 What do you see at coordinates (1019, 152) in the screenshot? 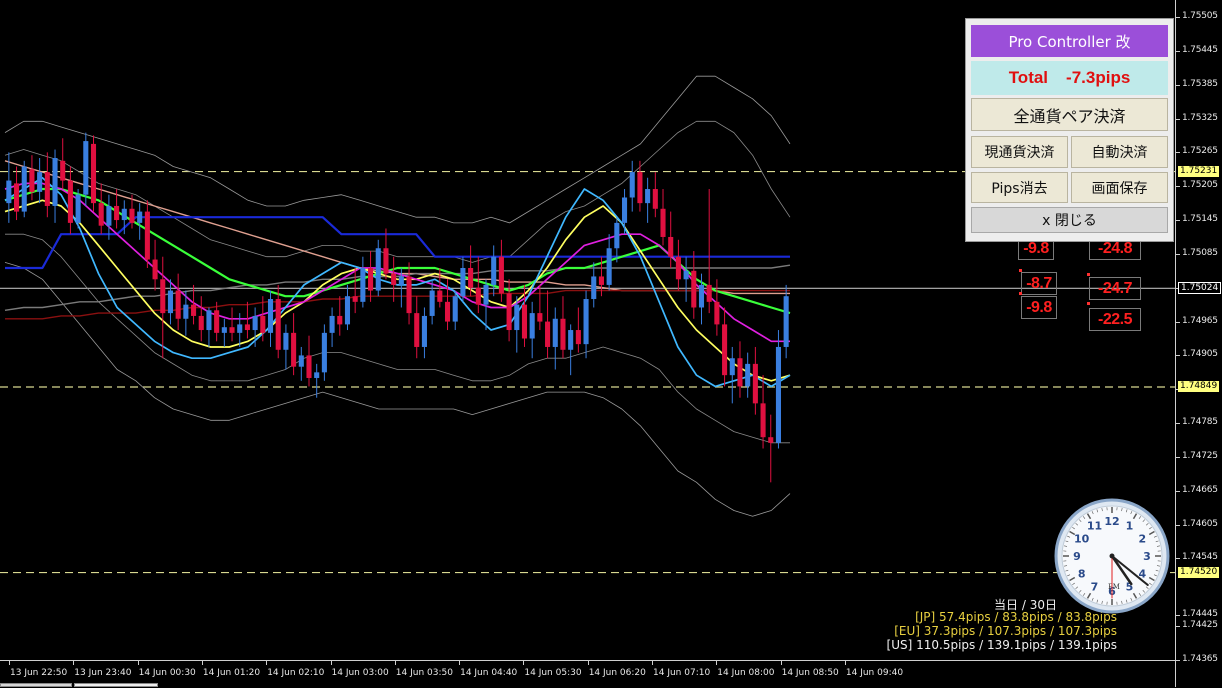
I see `close-current-pair-button: 現通貨決済` at bounding box center [1019, 152].